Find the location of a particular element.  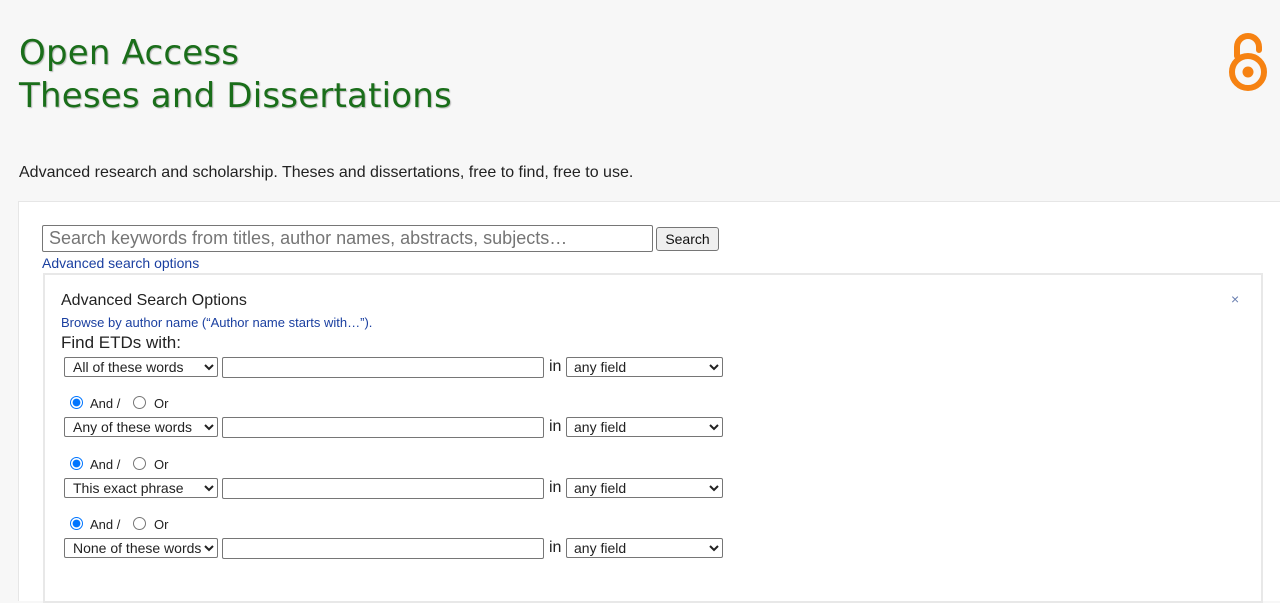

search-button: Search is located at coordinates (687, 239).